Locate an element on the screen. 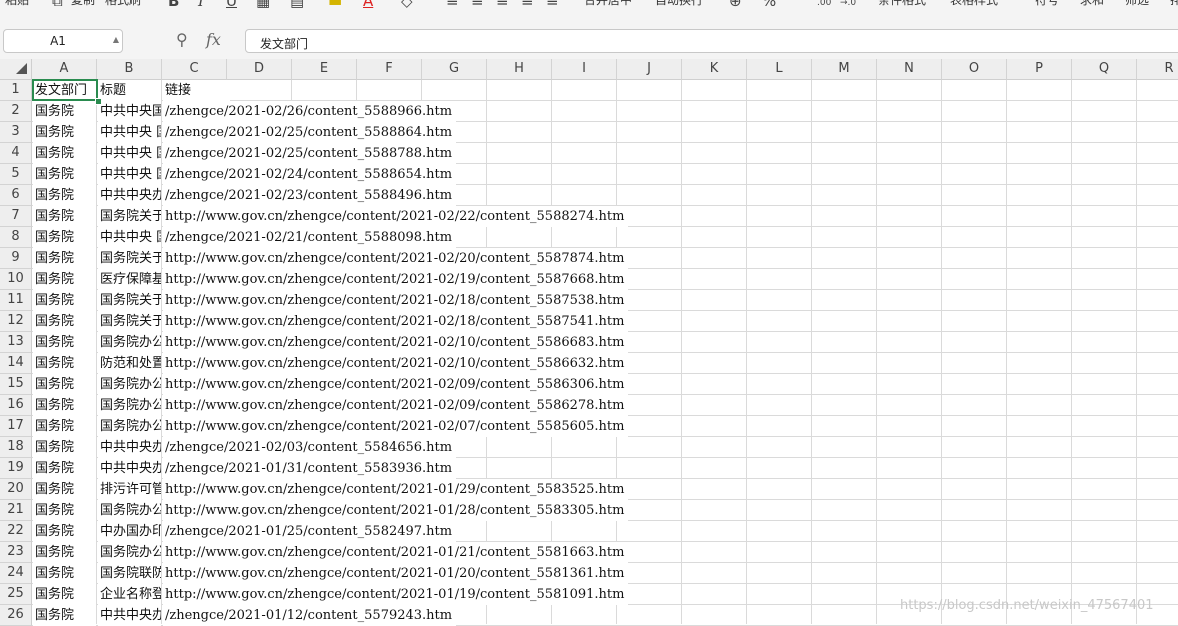  cell-b25: 企业名称登记 is located at coordinates (129, 594).